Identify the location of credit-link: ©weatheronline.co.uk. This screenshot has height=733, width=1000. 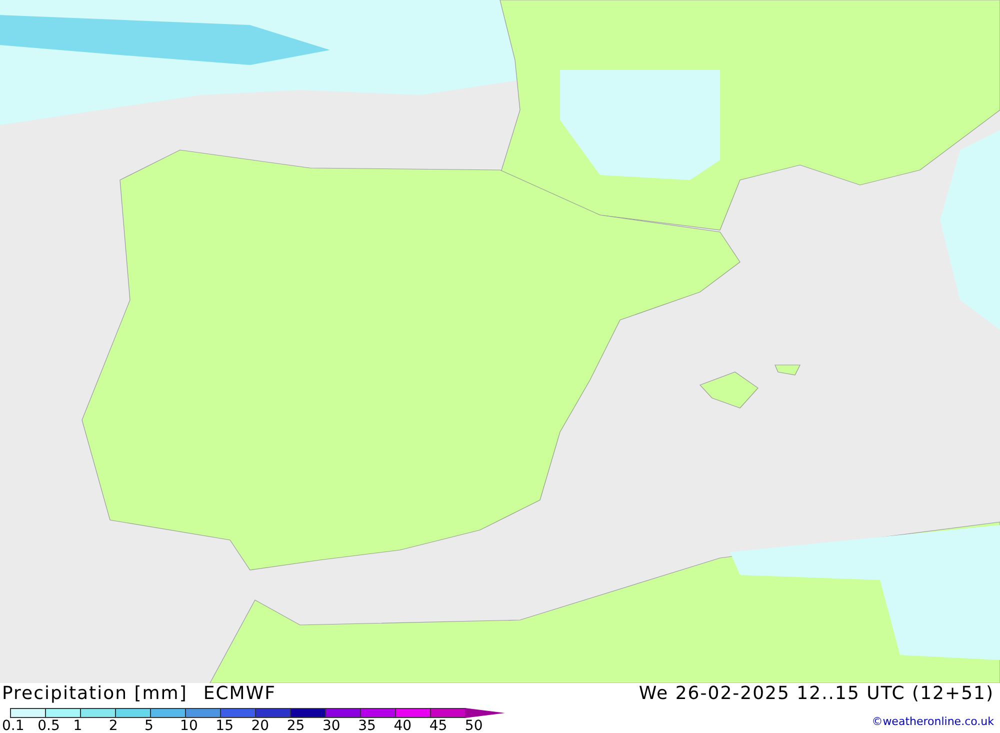
(933, 721).